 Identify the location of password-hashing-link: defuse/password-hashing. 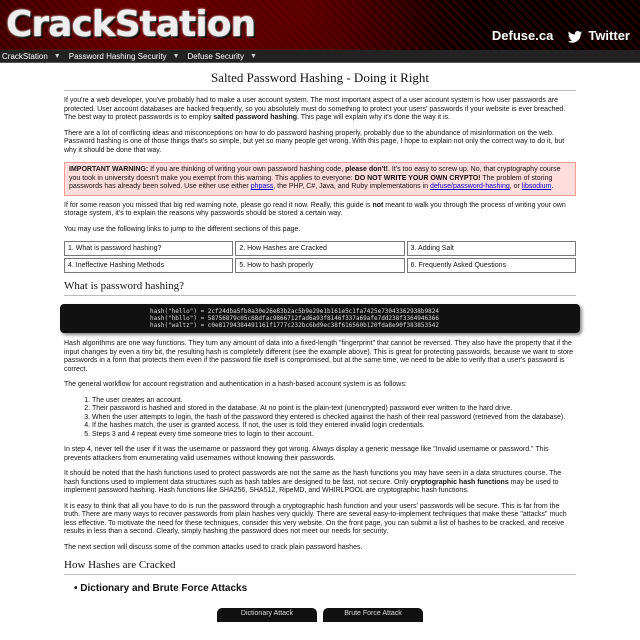
(470, 186).